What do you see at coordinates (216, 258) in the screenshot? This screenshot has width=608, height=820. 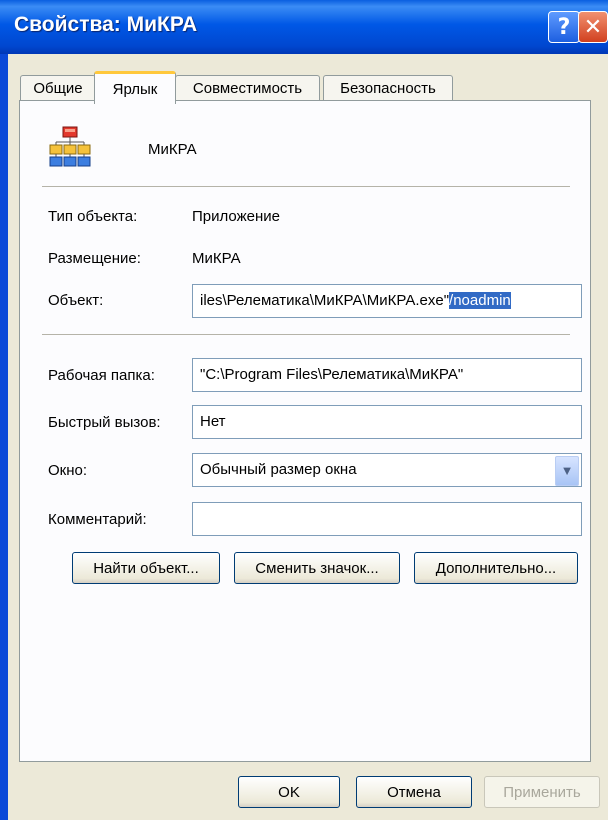 I see `location-value: МиКРА` at bounding box center [216, 258].